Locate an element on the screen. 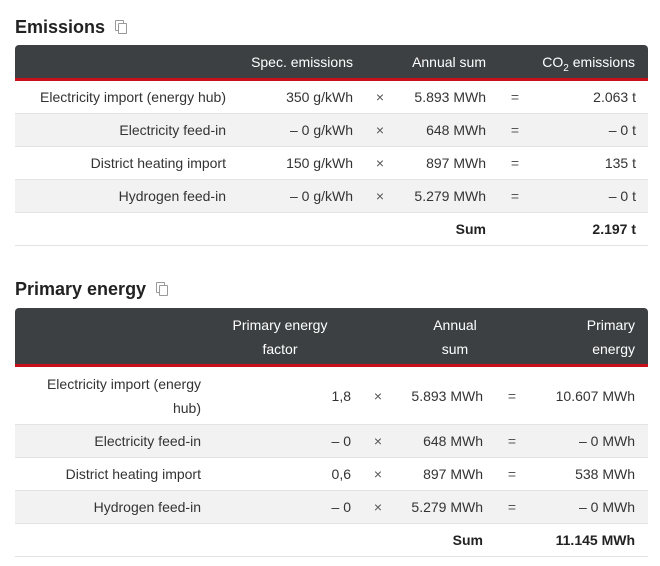  primary-energy-title: Primary energy is located at coordinates (81, 288).